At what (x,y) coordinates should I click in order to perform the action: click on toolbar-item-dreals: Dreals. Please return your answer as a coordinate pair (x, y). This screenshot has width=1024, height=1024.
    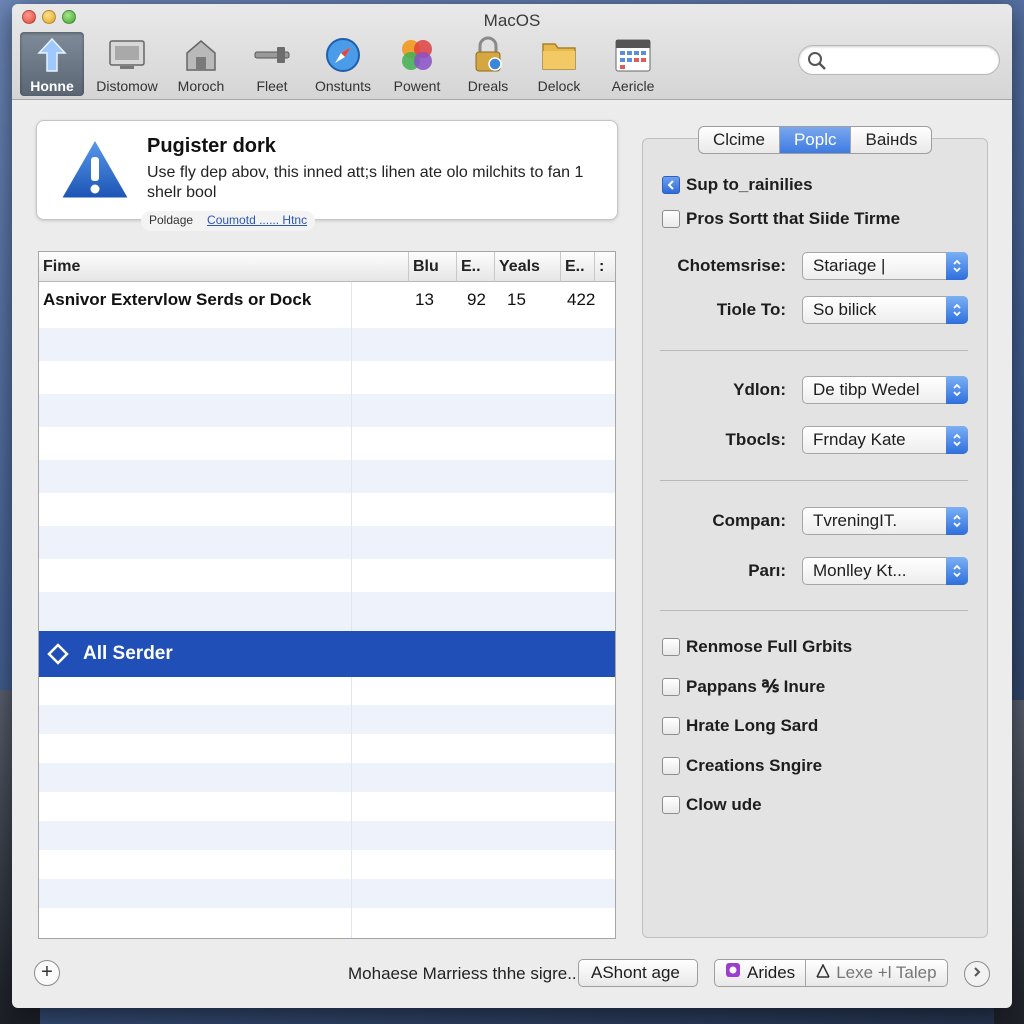
    Looking at the image, I should click on (488, 64).